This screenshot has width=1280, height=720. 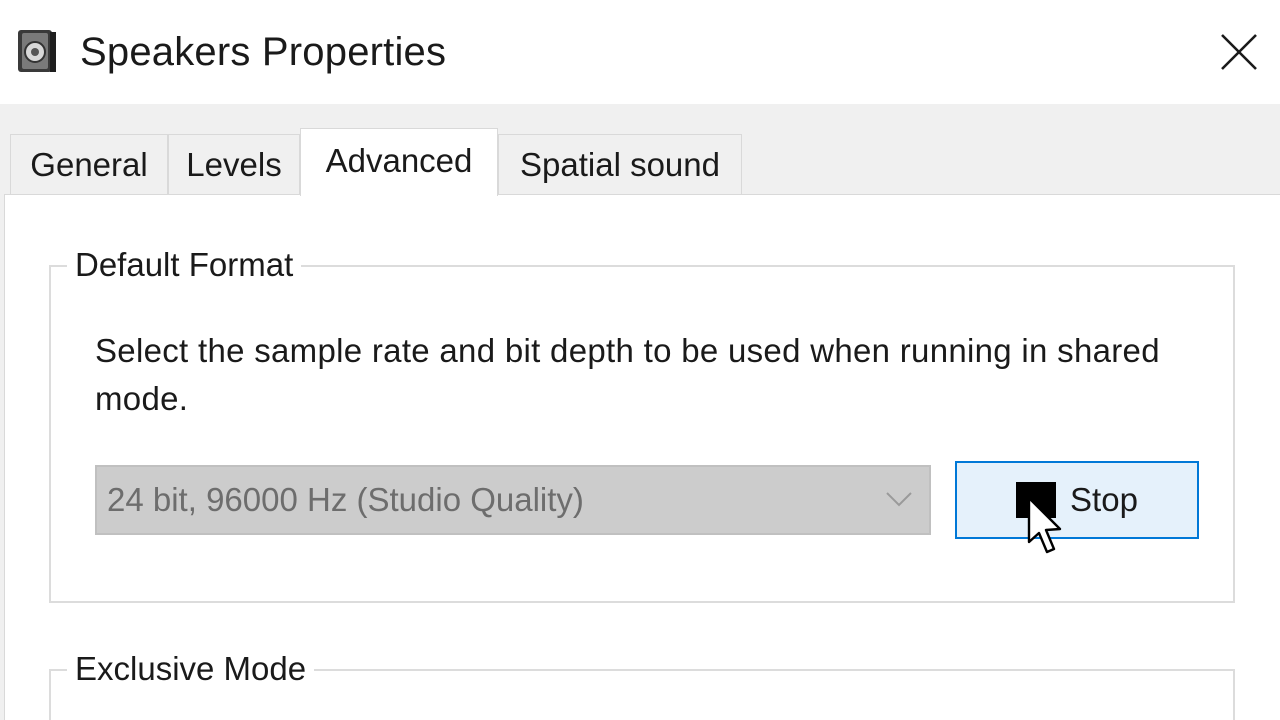 What do you see at coordinates (263, 52) in the screenshot?
I see `window-title: Speakers Properties` at bounding box center [263, 52].